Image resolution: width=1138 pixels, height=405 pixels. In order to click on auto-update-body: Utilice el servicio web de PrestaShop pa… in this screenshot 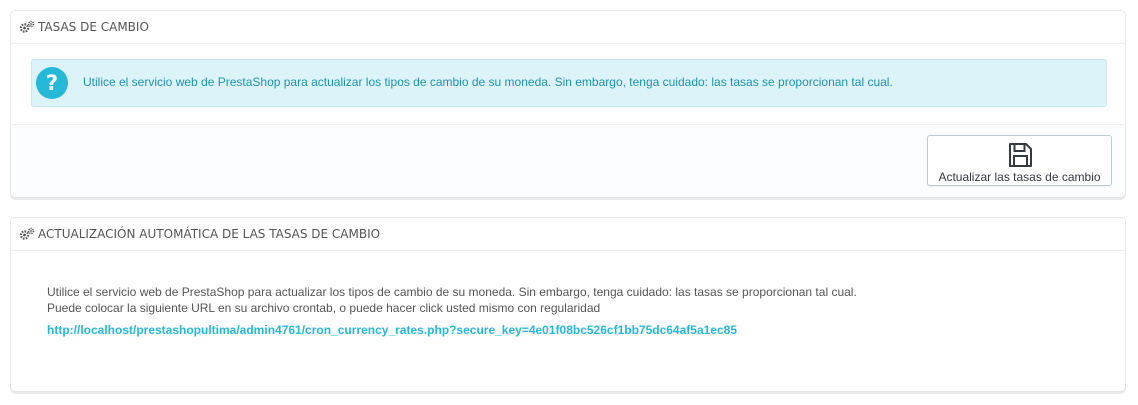, I will do `click(452, 311)`.